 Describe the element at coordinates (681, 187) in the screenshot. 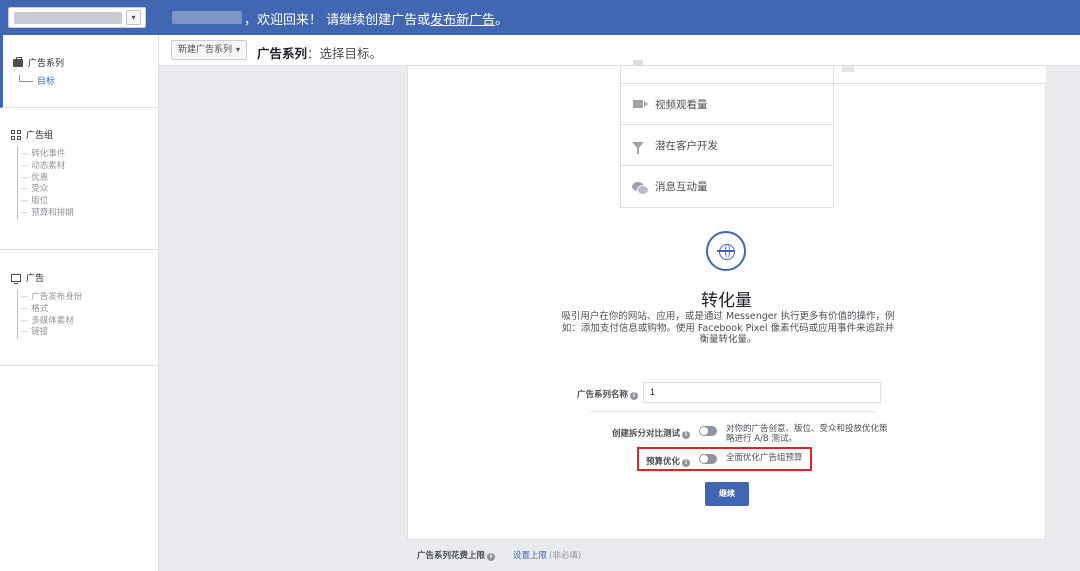

I see `objective-label: 消息互动量` at that location.